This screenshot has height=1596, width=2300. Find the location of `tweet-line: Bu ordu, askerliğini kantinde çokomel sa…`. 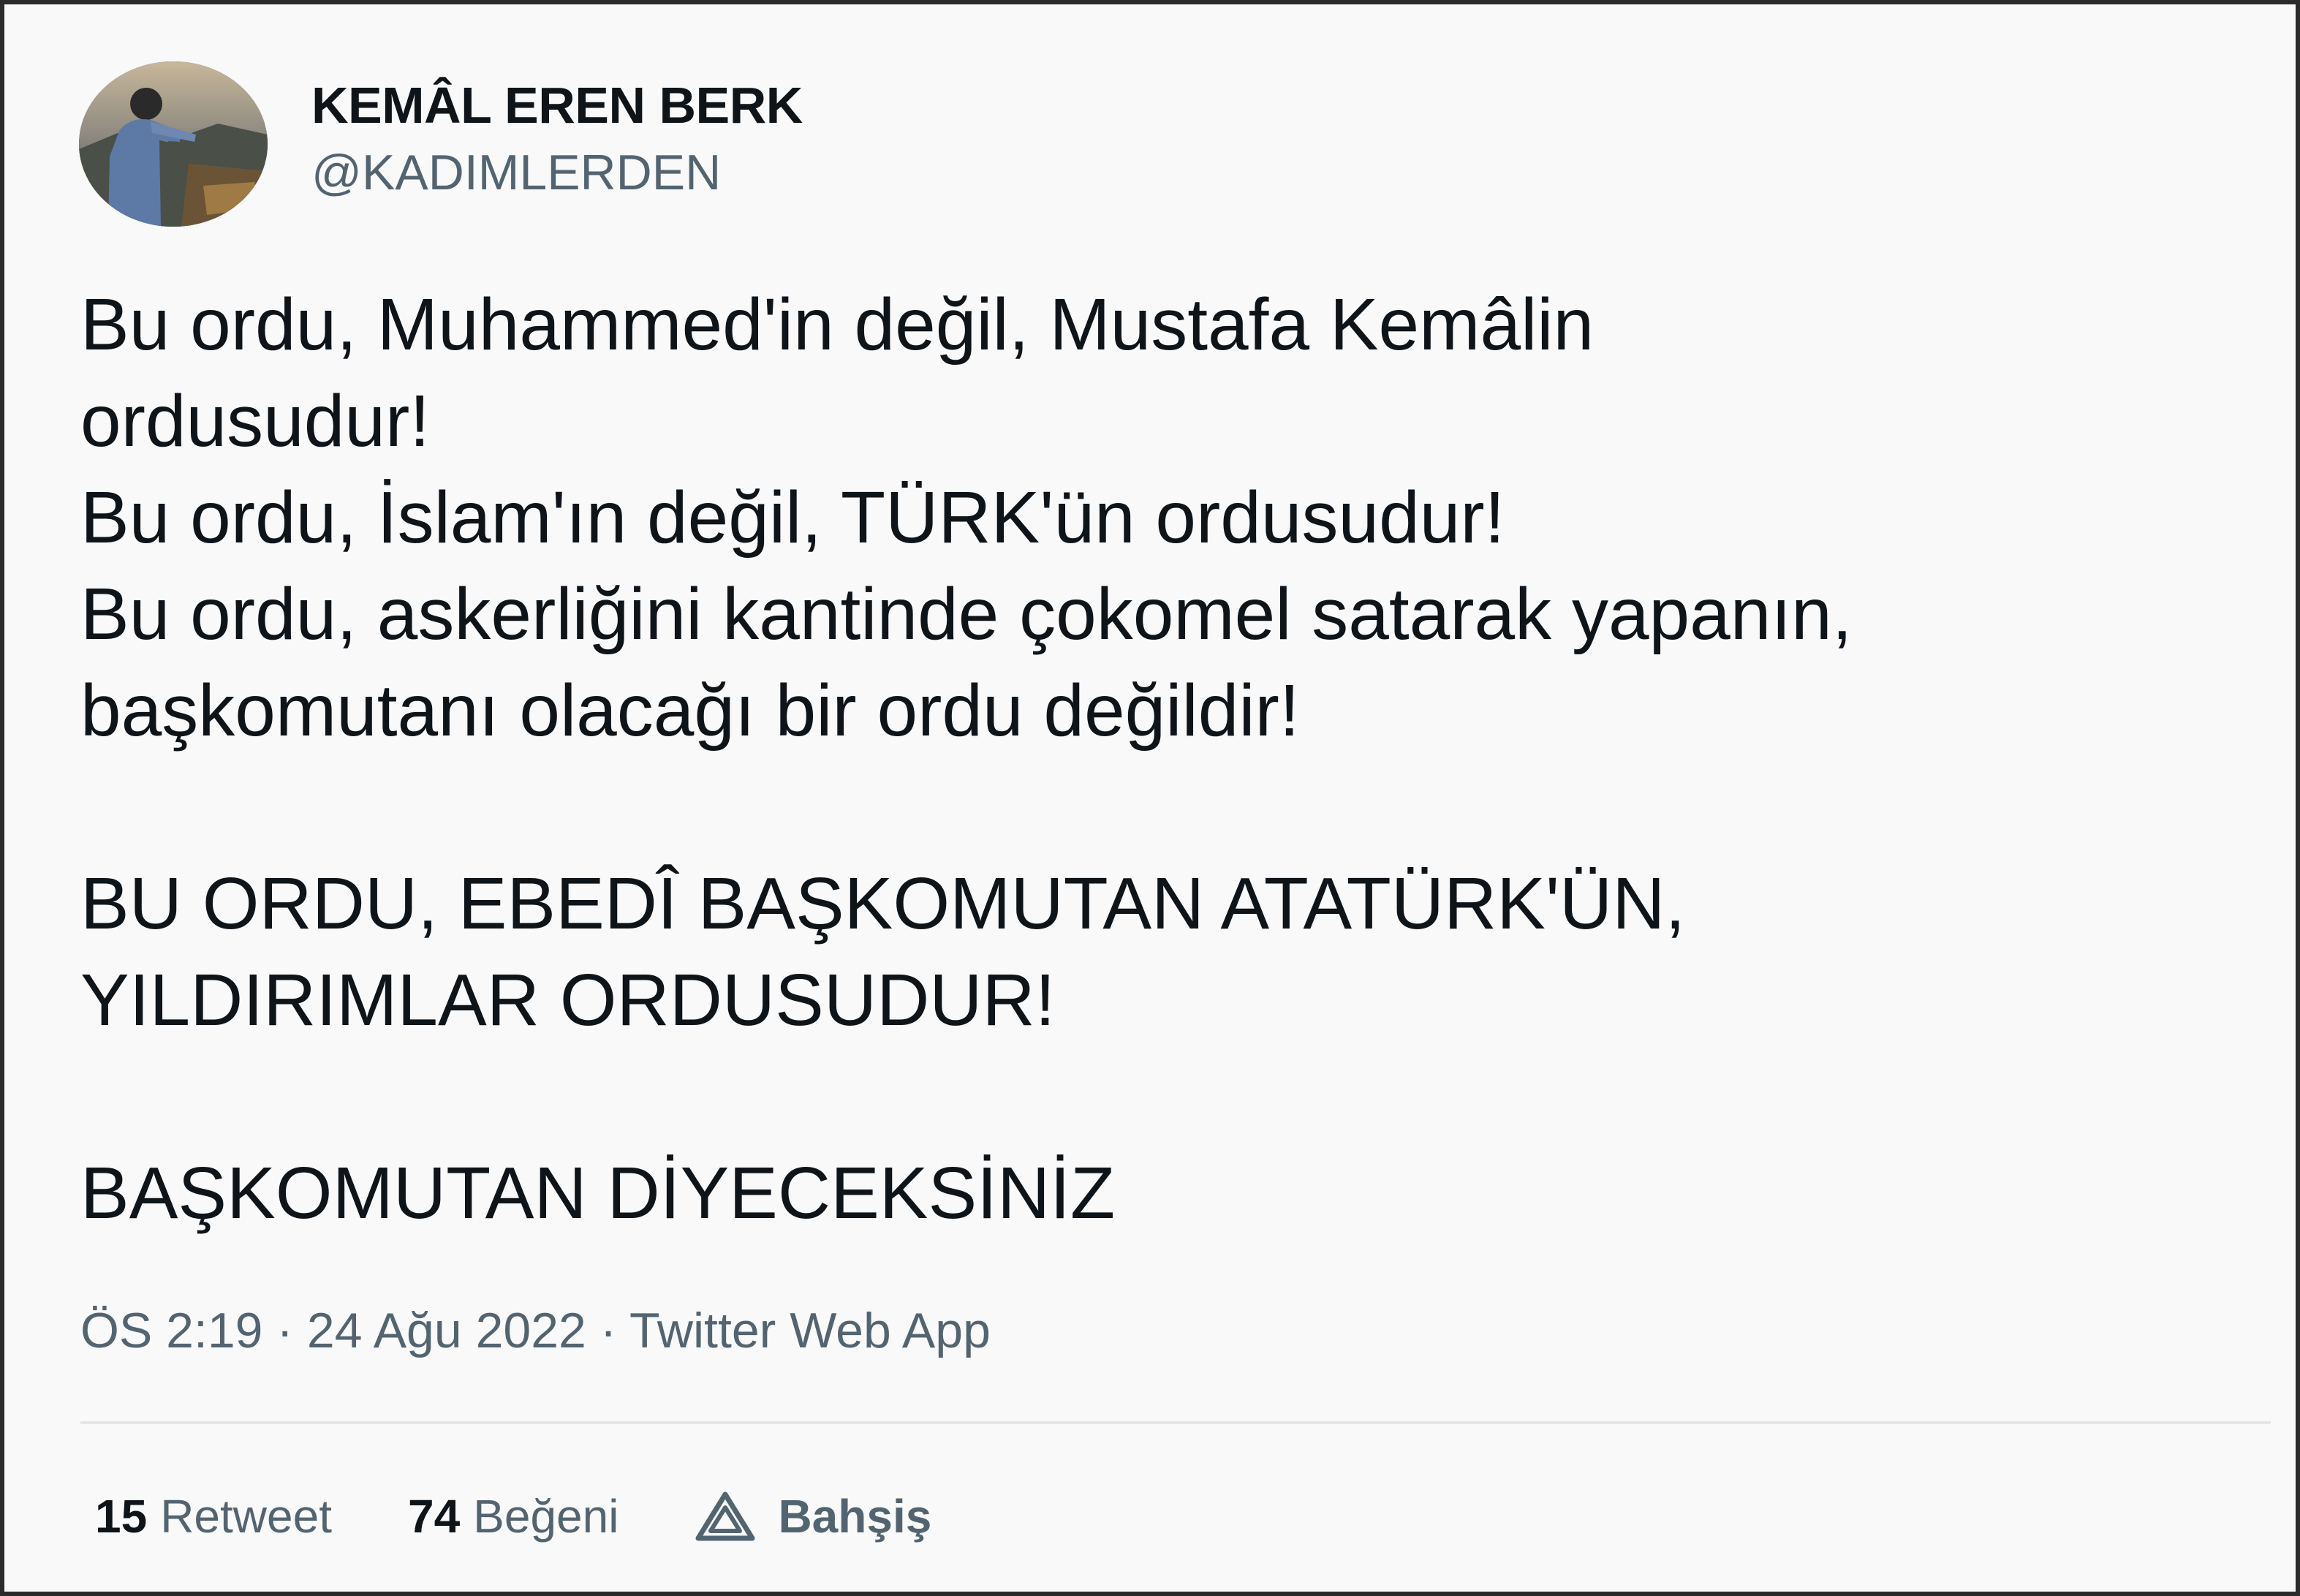

tweet-line: Bu ordu, askerliğini kantinde çokomel sa… is located at coordinates (966, 614).